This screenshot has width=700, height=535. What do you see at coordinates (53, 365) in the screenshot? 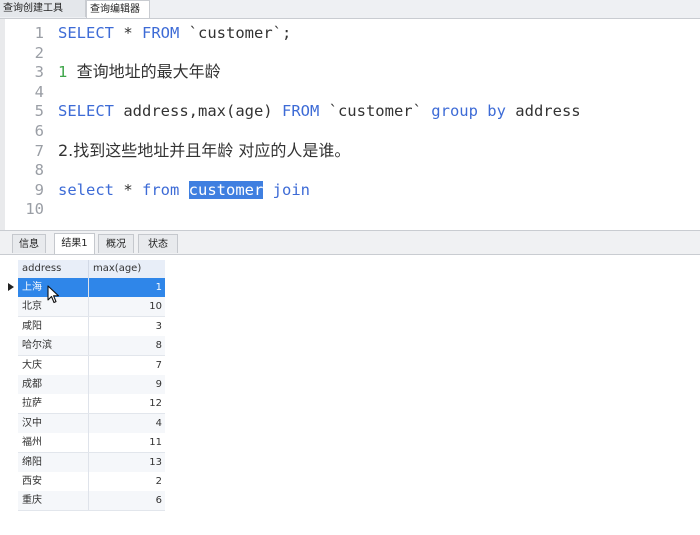
I see `cell-address: 大庆` at bounding box center [53, 365].